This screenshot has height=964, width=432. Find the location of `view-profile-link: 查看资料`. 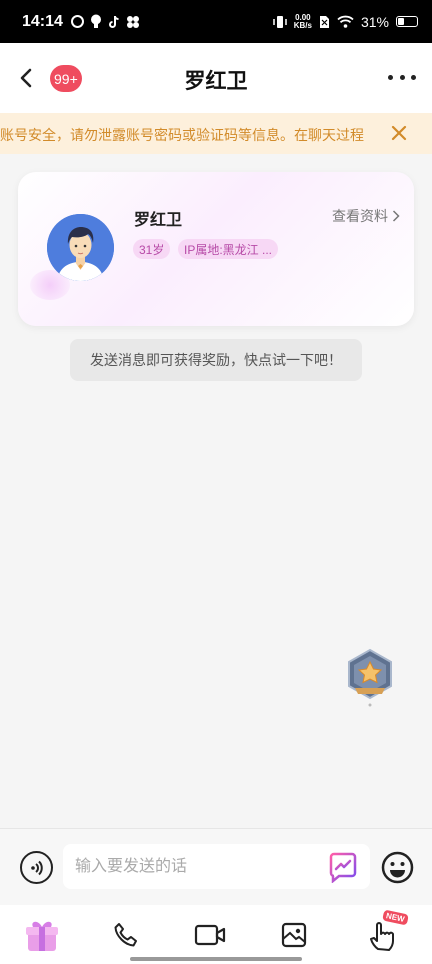

view-profile-link: 查看资料 is located at coordinates (366, 216).